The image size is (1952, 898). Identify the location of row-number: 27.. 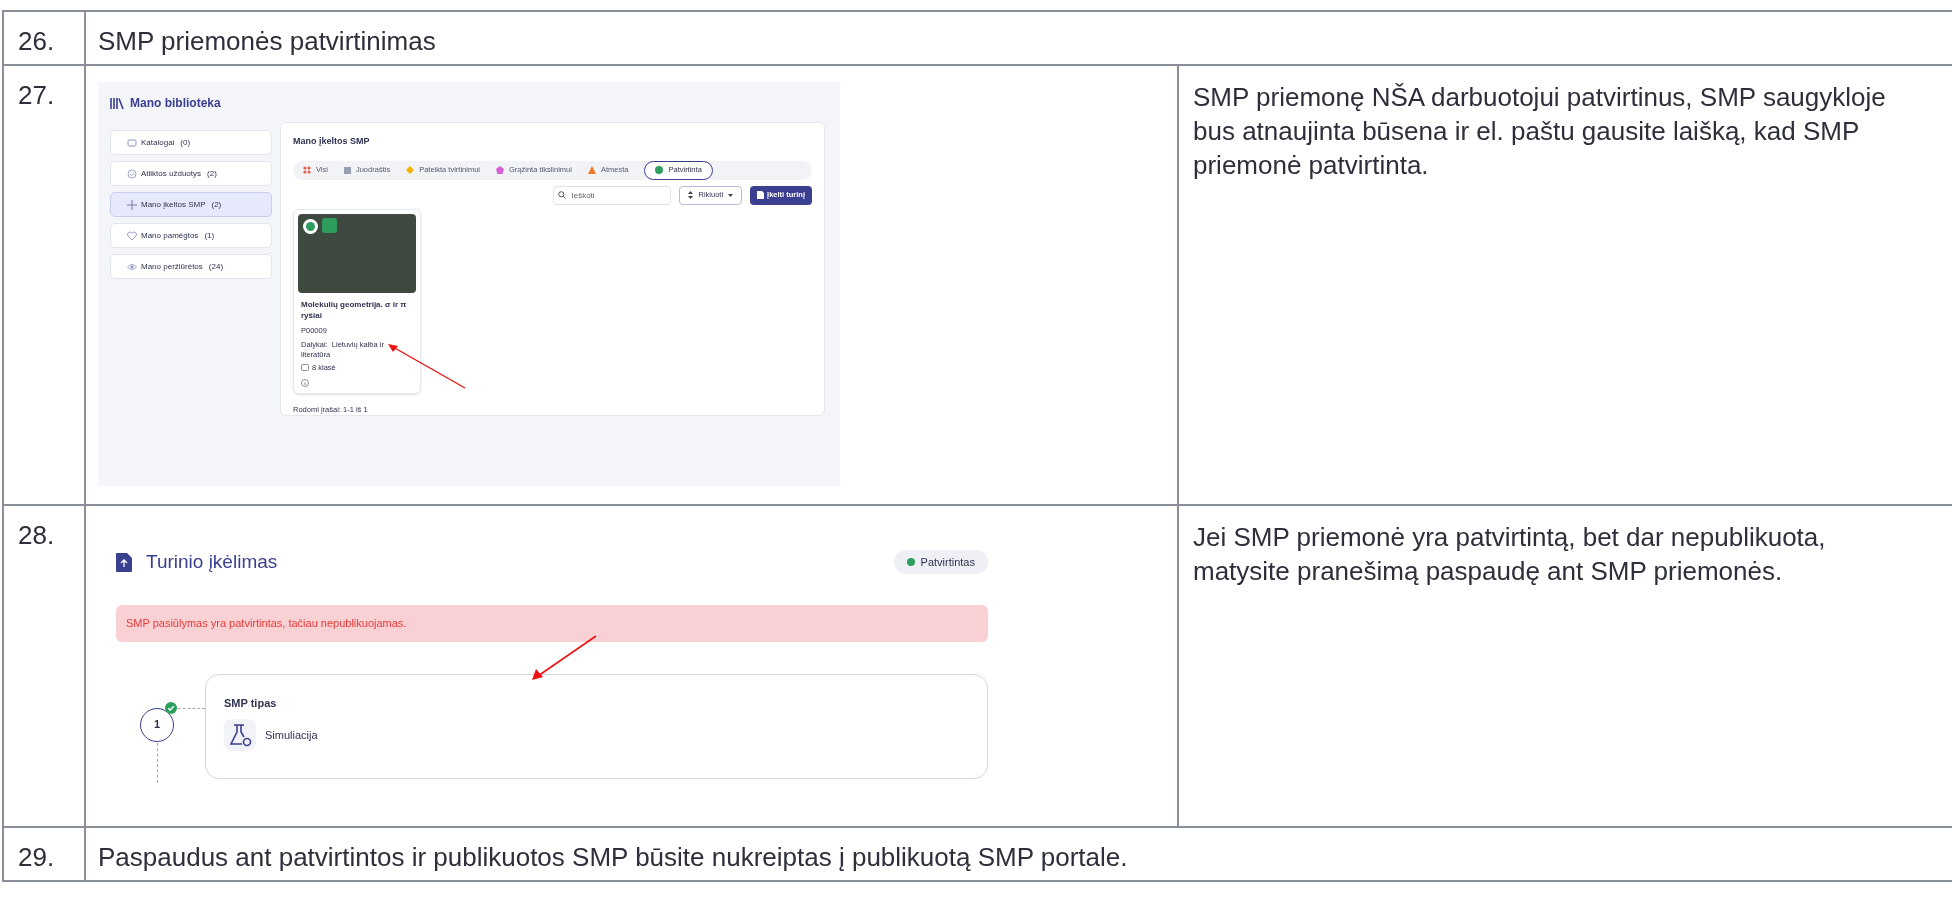
(36, 95).